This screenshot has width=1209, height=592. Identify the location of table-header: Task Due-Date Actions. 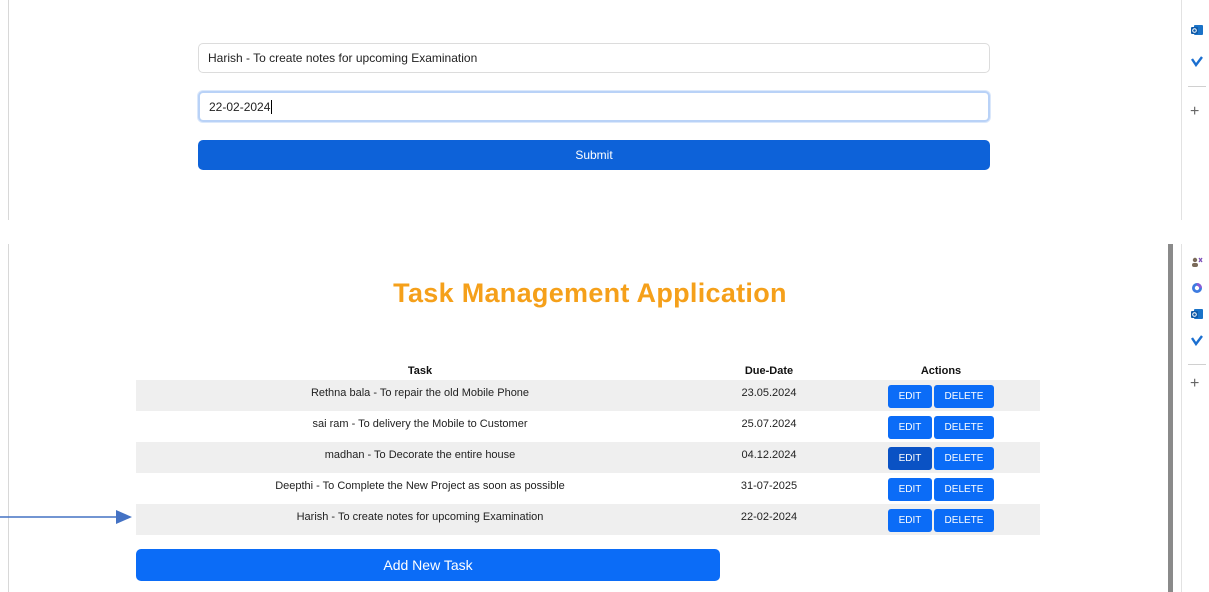
(588, 371).